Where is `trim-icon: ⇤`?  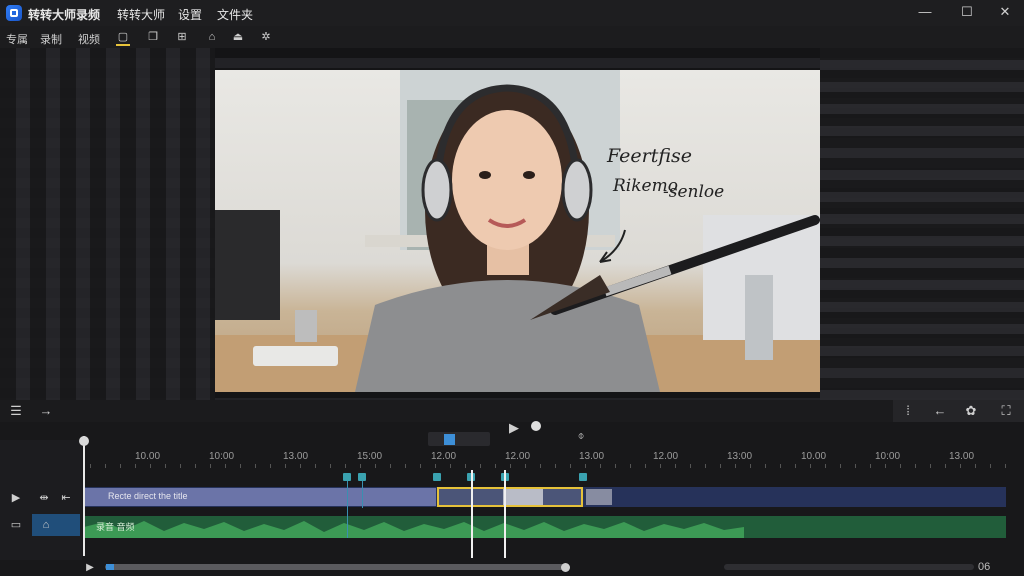 trim-icon: ⇤ is located at coordinates (66, 498).